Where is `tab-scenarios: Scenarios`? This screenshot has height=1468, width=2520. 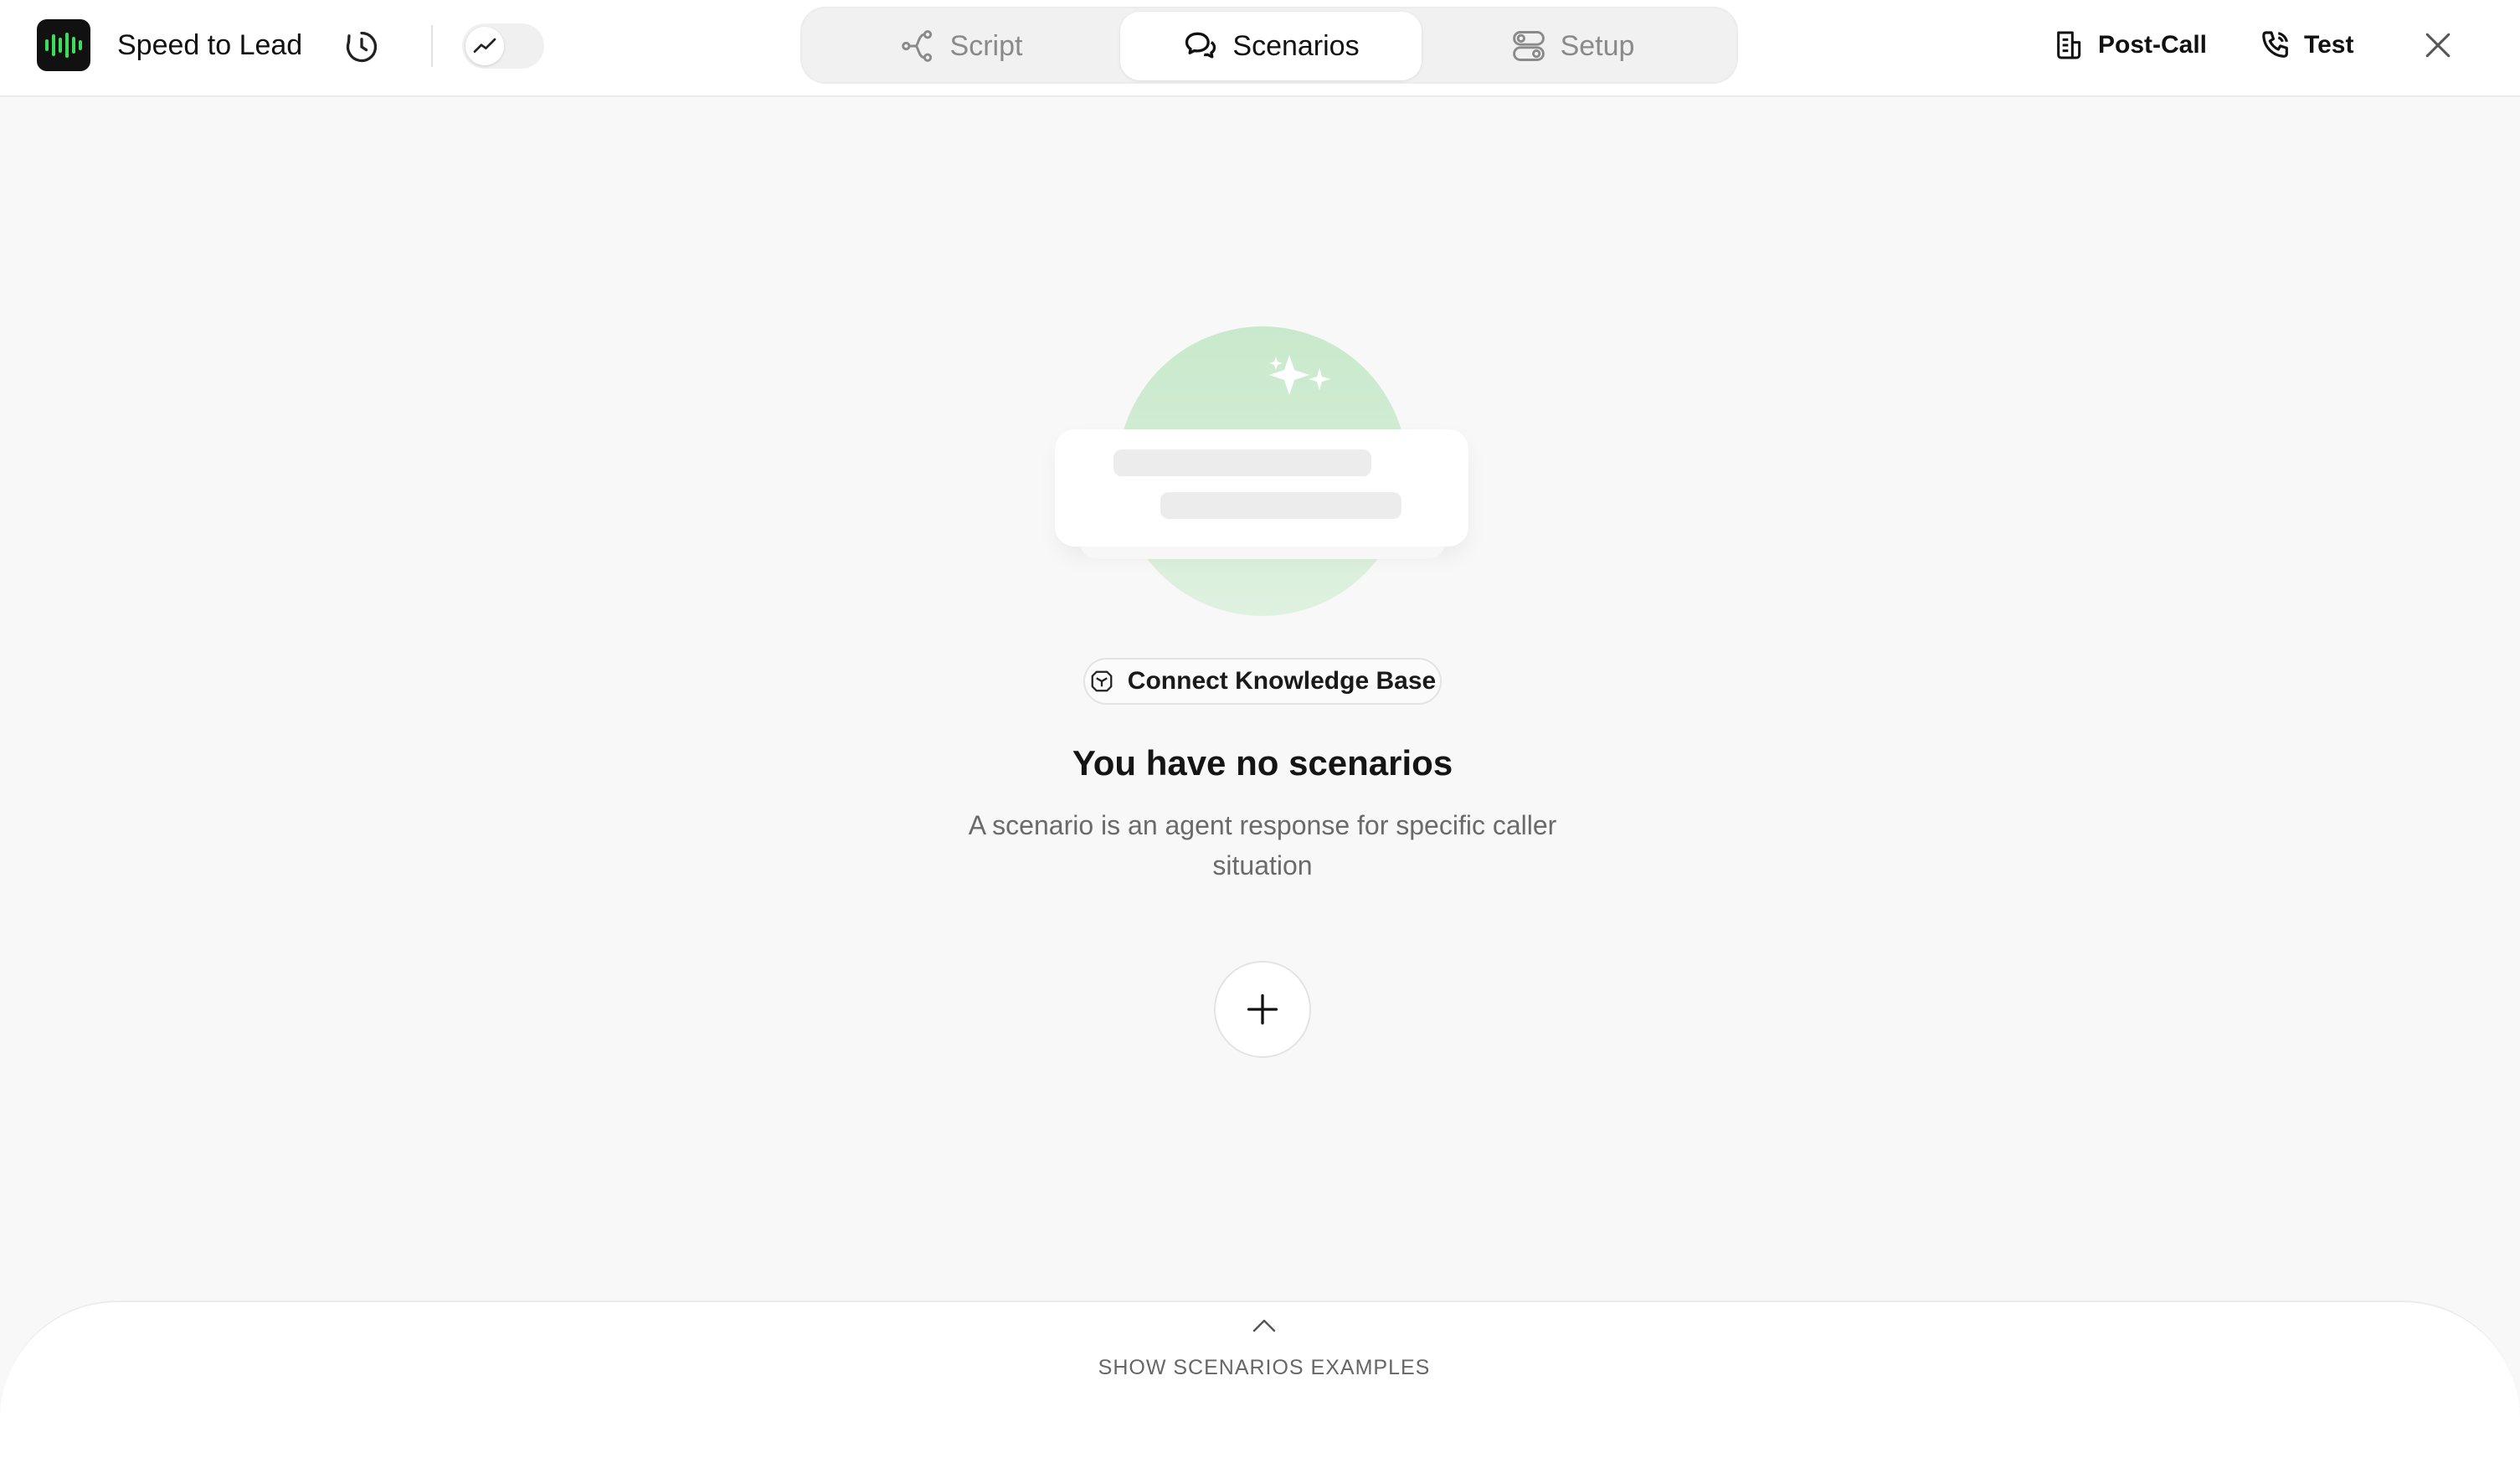
tab-scenarios: Scenarios is located at coordinates (1271, 46).